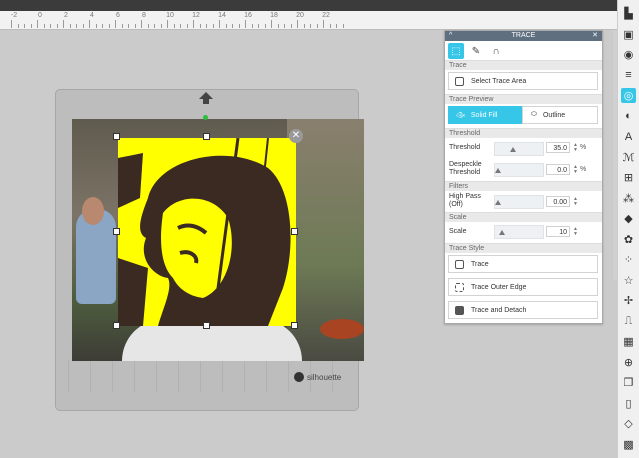 This screenshot has height=458, width=639. What do you see at coordinates (628, 362) in the screenshot?
I see `send-icon: ⊕` at bounding box center [628, 362].